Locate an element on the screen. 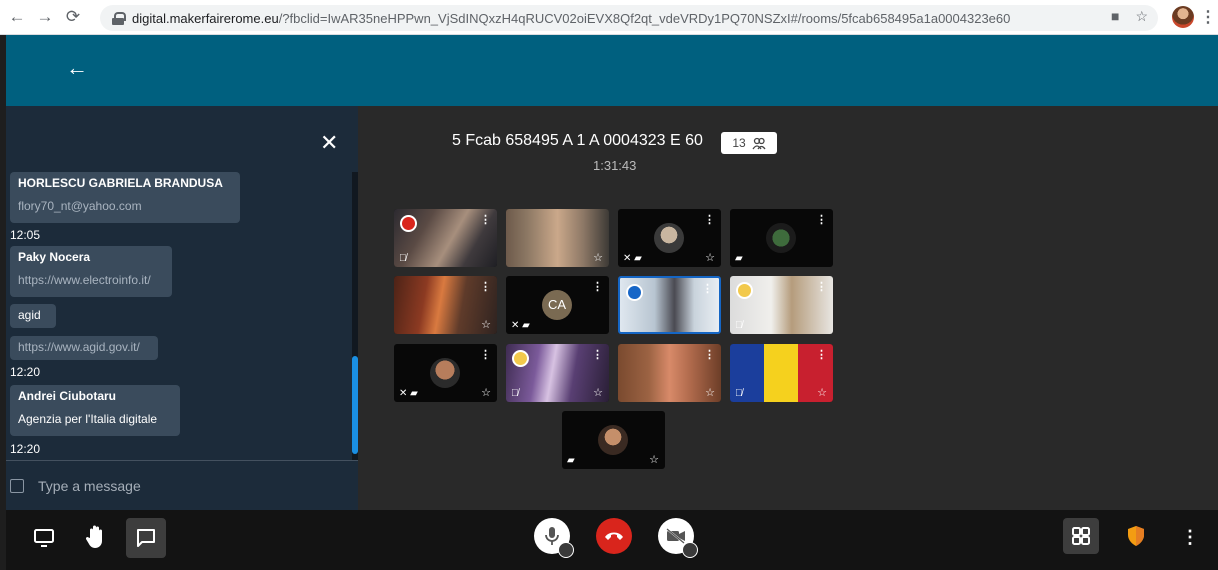  url-host: digital.makerfairerome.eu is located at coordinates (205, 18).